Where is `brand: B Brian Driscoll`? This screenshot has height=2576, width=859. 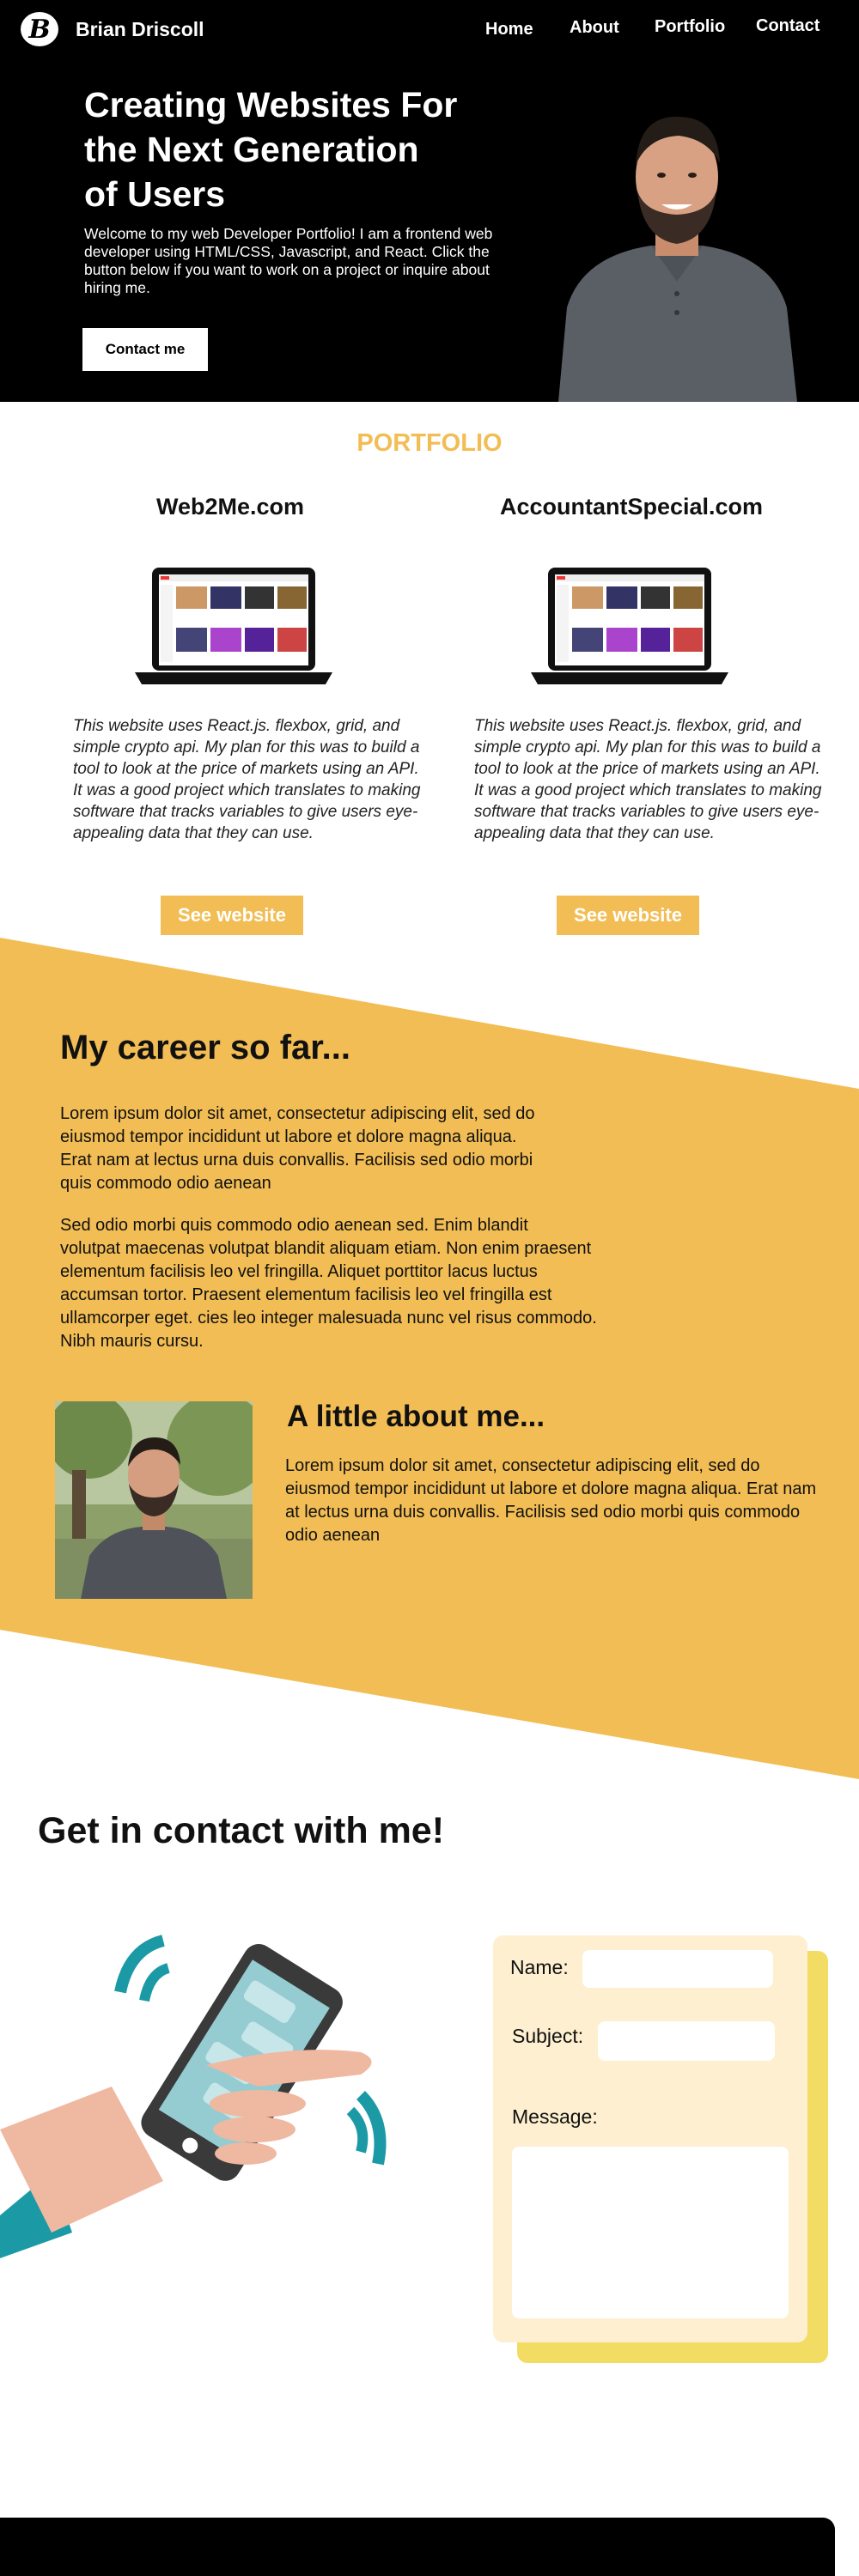 brand: B Brian Driscoll is located at coordinates (112, 29).